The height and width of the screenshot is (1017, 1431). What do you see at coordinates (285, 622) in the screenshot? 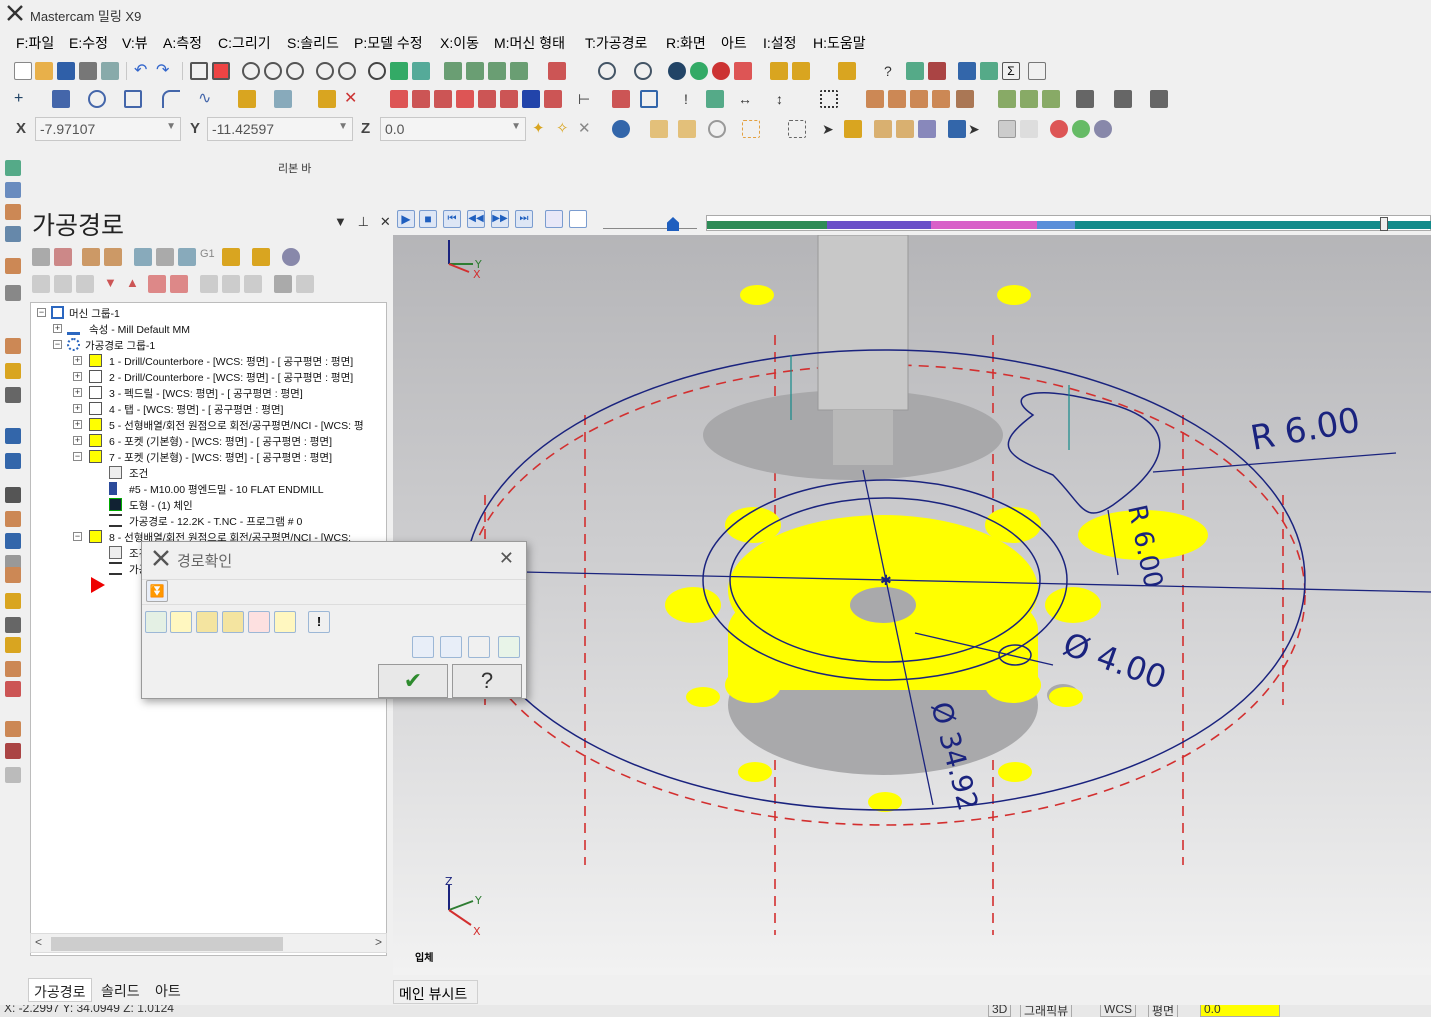
I see `quick-verify-button` at bounding box center [285, 622].